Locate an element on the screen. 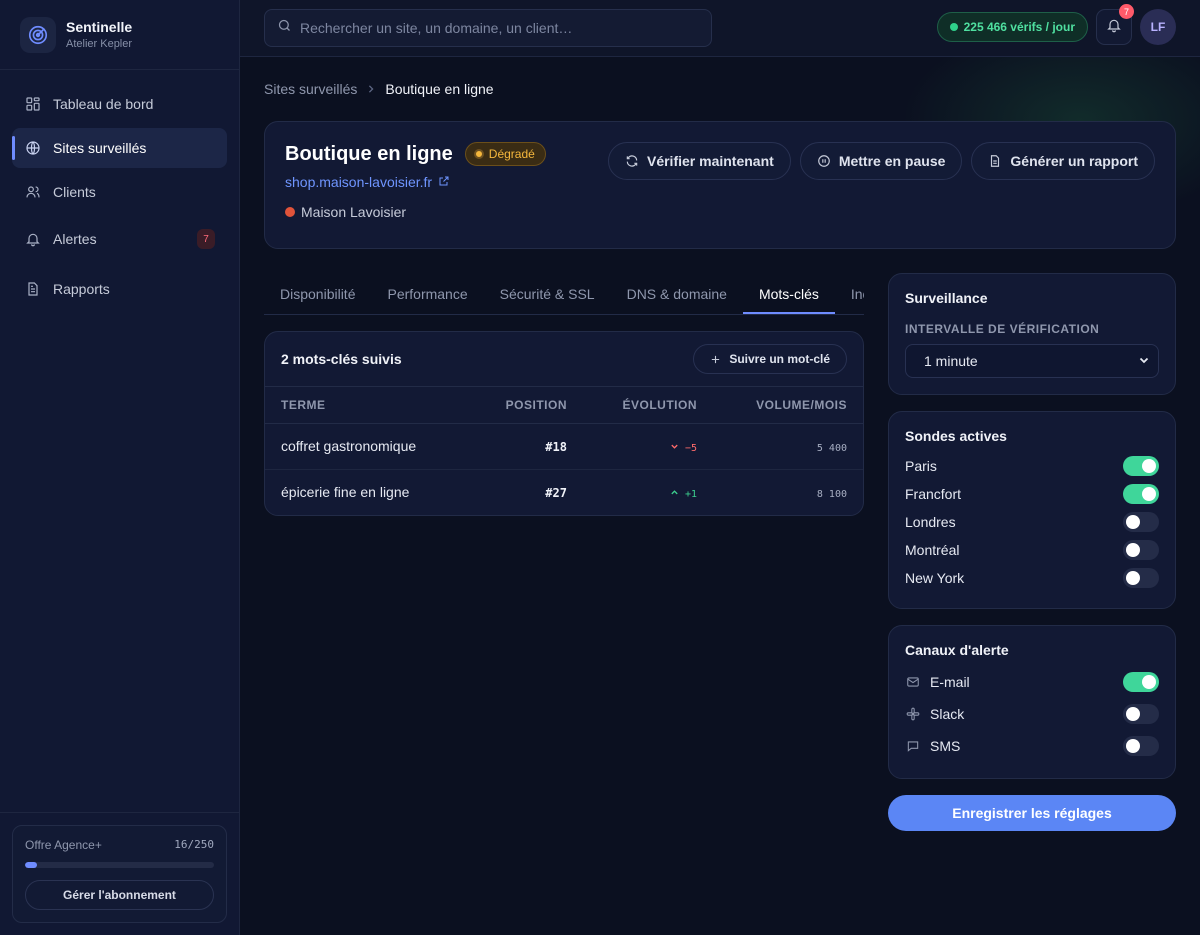 The image size is (1200, 935). topbar: 225 466 vérifs / jour 7 LF is located at coordinates (720, 28).